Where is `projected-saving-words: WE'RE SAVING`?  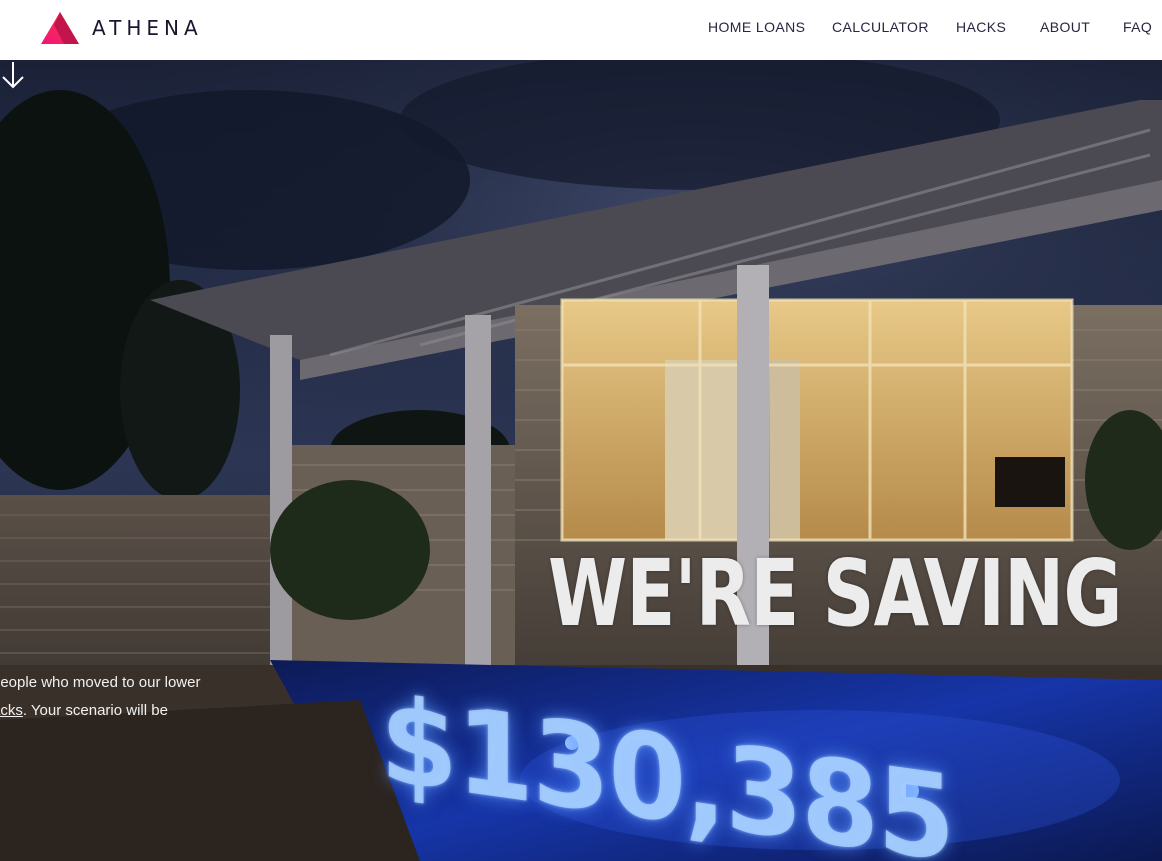
projected-saving-words: WE'RE SAVING is located at coordinates (835, 593).